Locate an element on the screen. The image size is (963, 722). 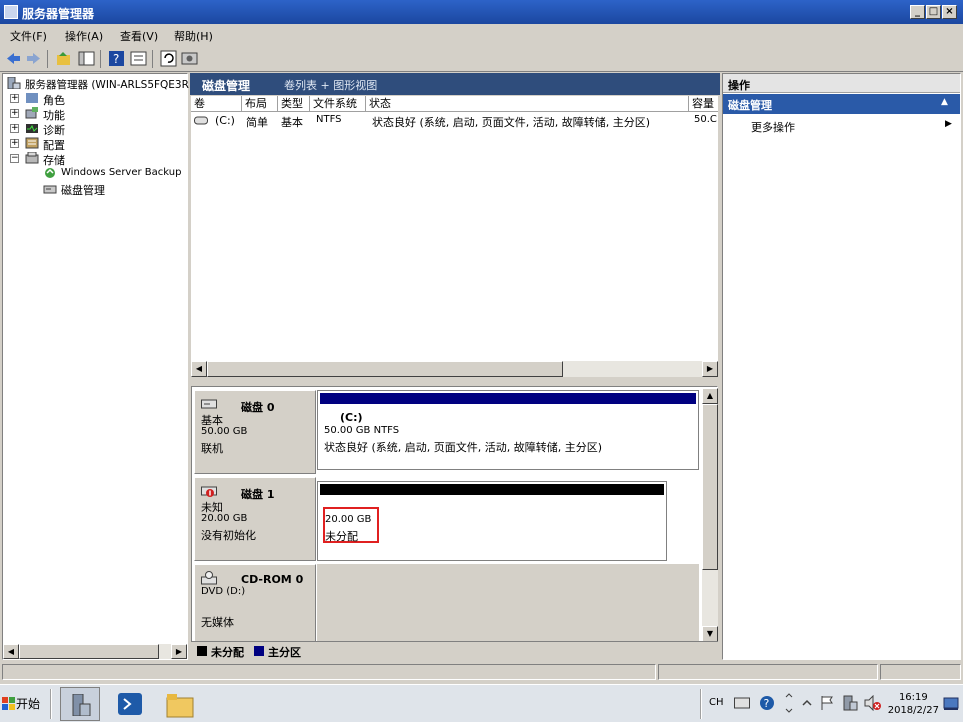
start-button: 开始 is located at coordinates (24, 704).